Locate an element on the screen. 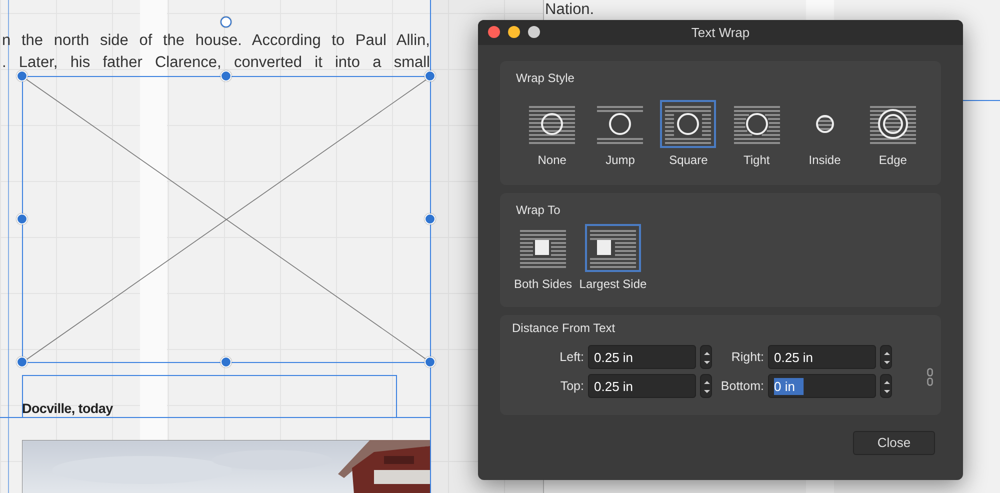  wrap-none-icon is located at coordinates (552, 124).